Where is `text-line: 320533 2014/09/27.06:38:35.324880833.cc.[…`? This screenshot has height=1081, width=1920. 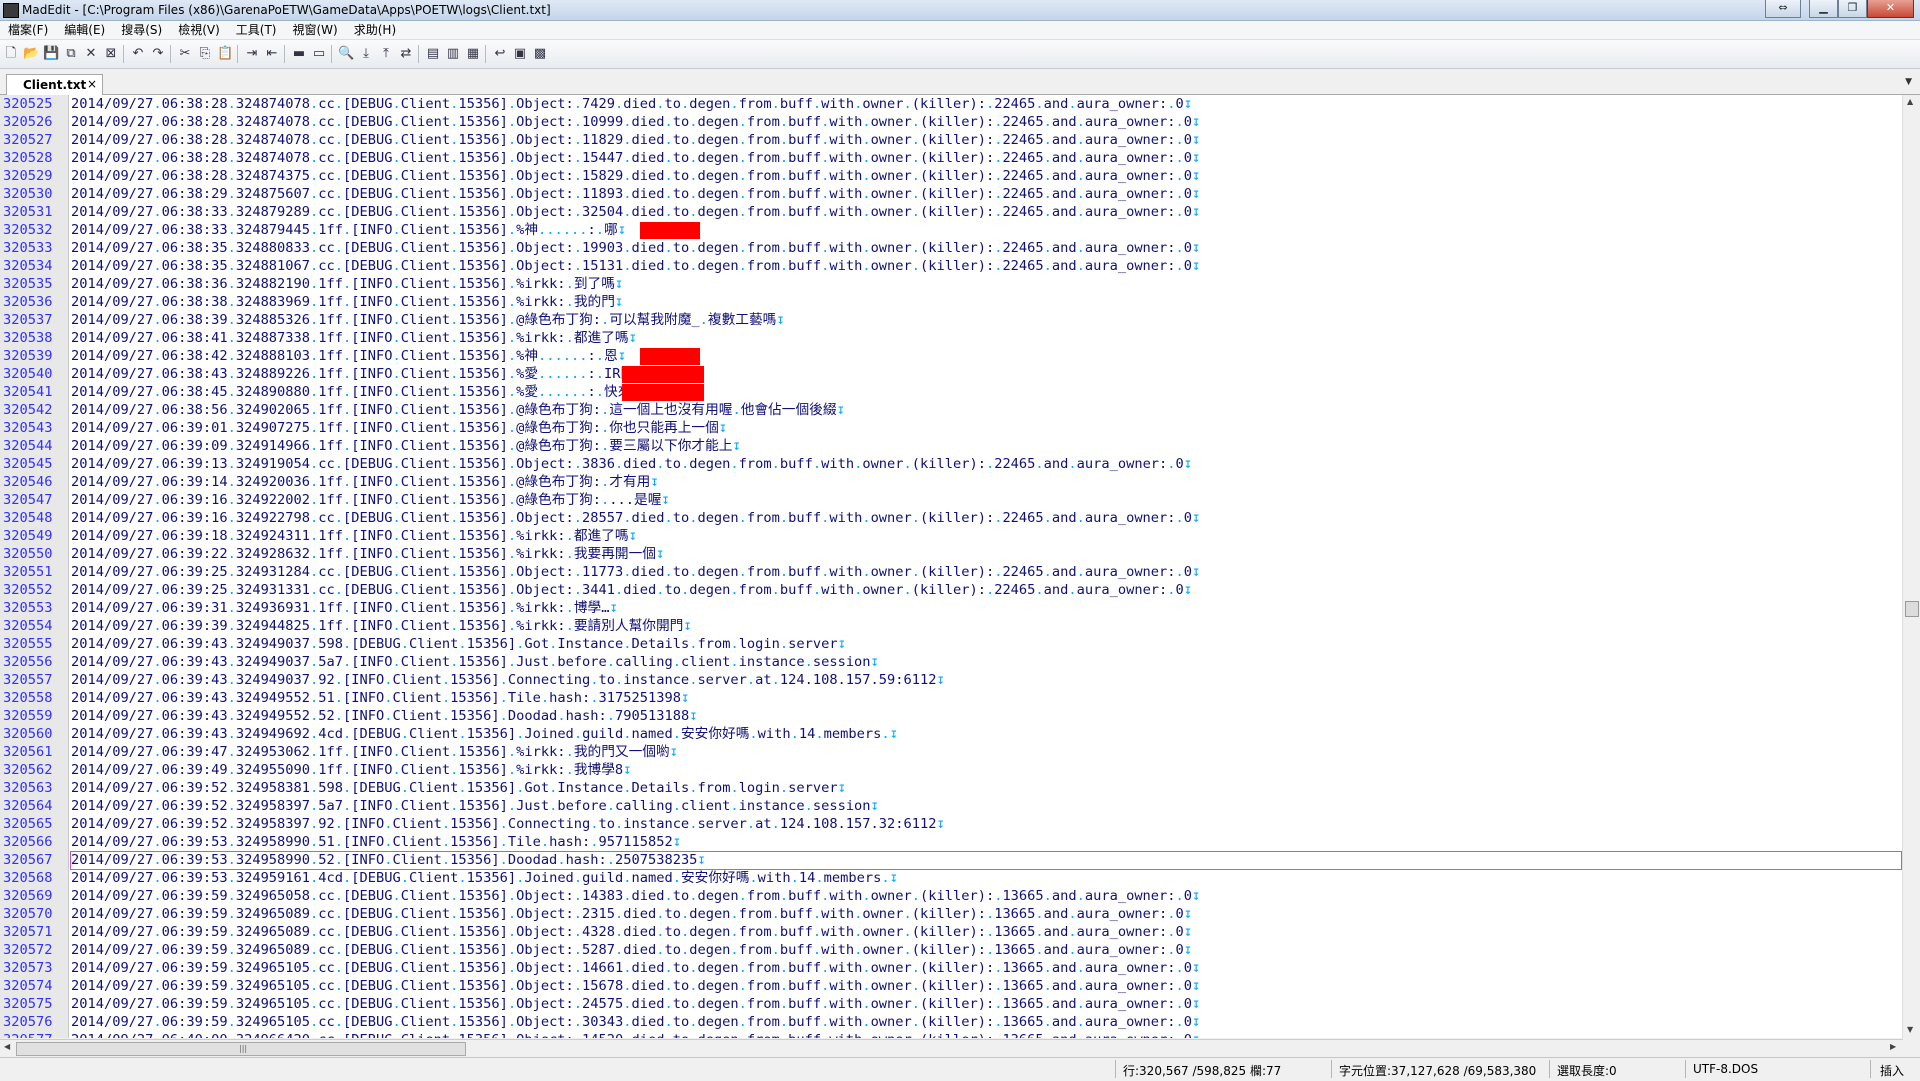
text-line: 320533 2014/09/27.06:38:35.324880833.cc.[… is located at coordinates (950, 248).